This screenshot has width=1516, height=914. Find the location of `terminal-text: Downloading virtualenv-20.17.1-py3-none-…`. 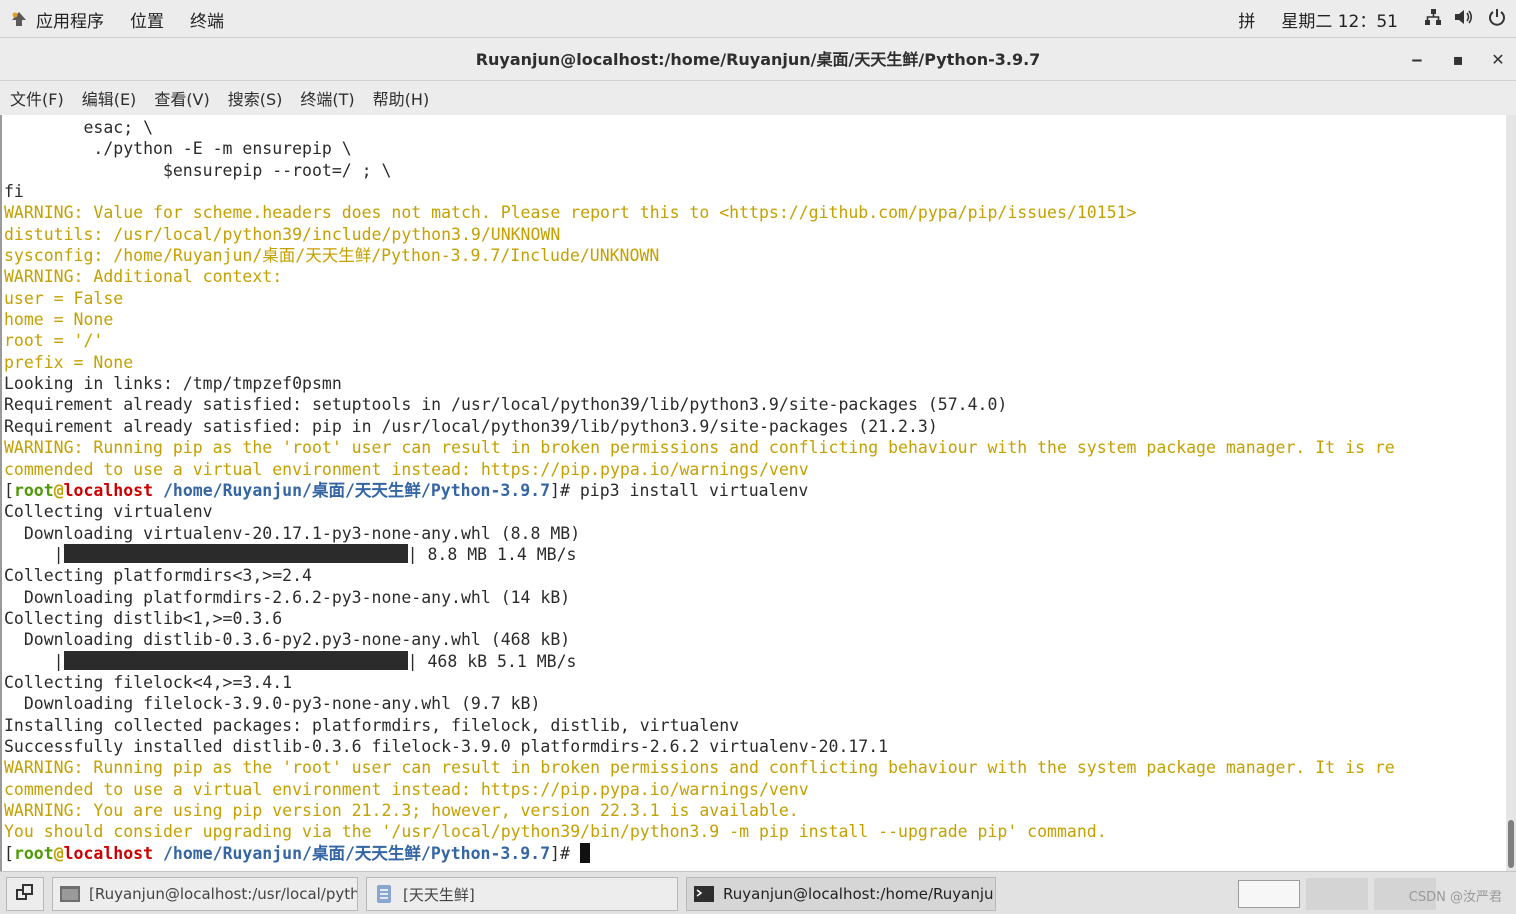

terminal-text: Downloading virtualenv-20.17.1-py3-none-… is located at coordinates (292, 533).